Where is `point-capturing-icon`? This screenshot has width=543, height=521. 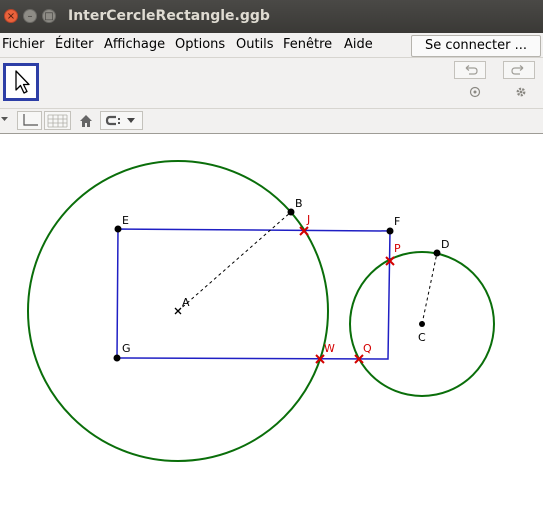 point-capturing-icon is located at coordinates (120, 120).